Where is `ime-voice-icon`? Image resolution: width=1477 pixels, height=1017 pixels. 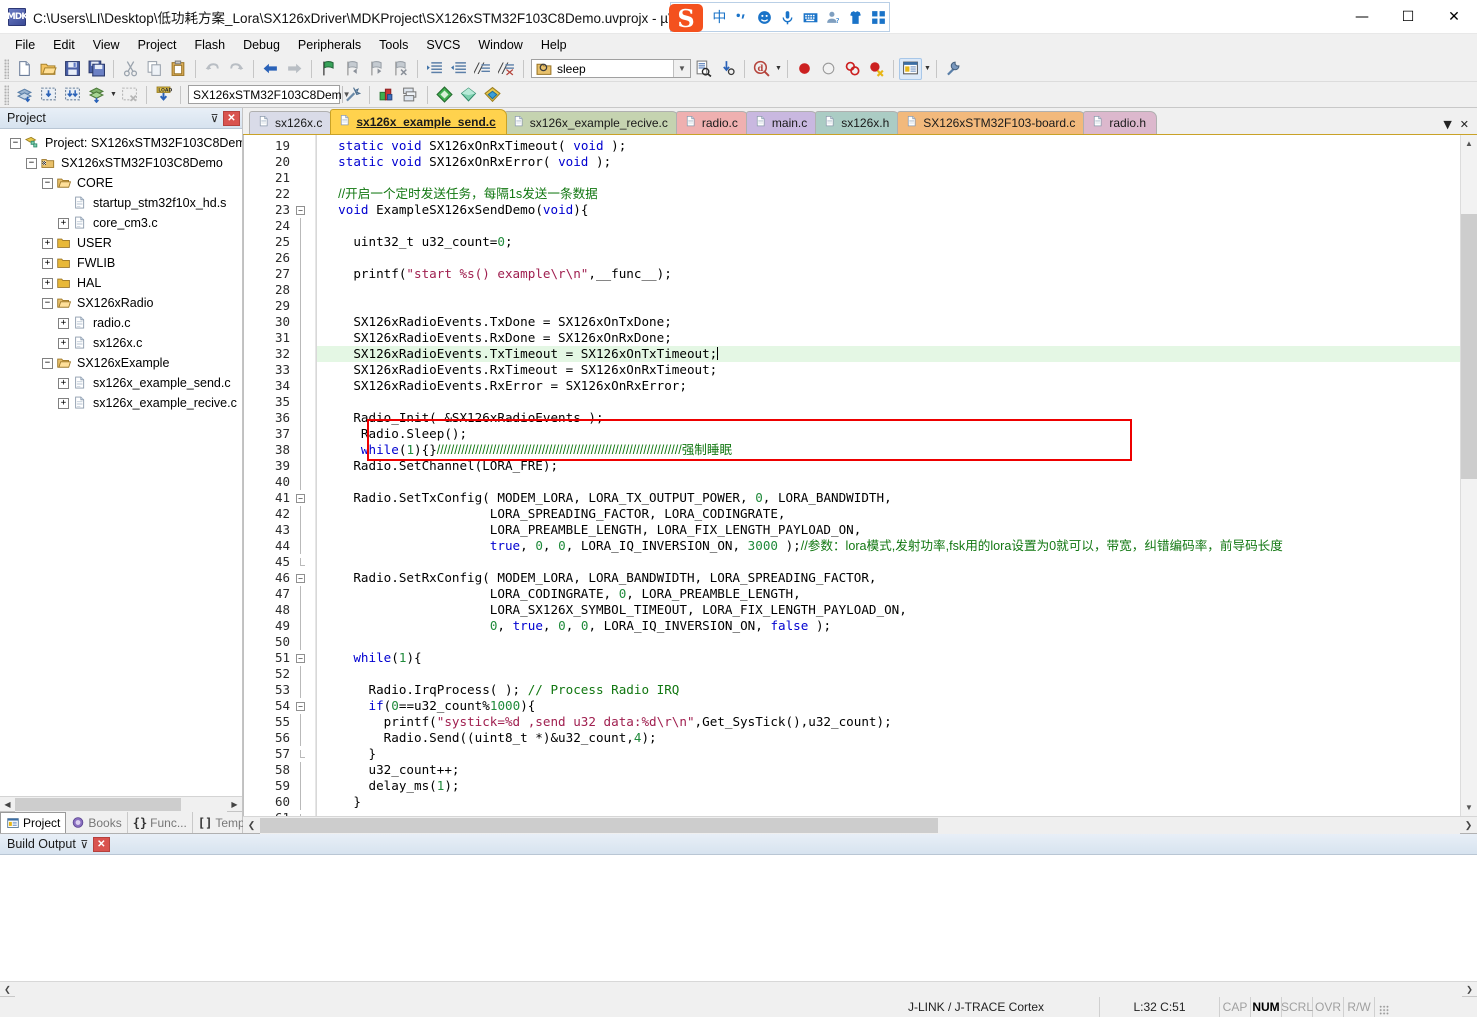 ime-voice-icon is located at coordinates (787, 17).